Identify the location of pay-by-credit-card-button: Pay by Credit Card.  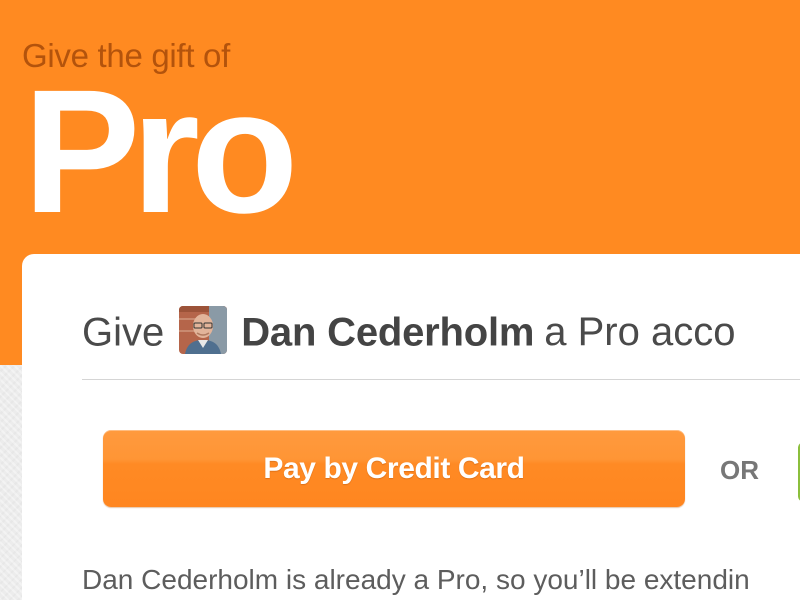
(394, 468).